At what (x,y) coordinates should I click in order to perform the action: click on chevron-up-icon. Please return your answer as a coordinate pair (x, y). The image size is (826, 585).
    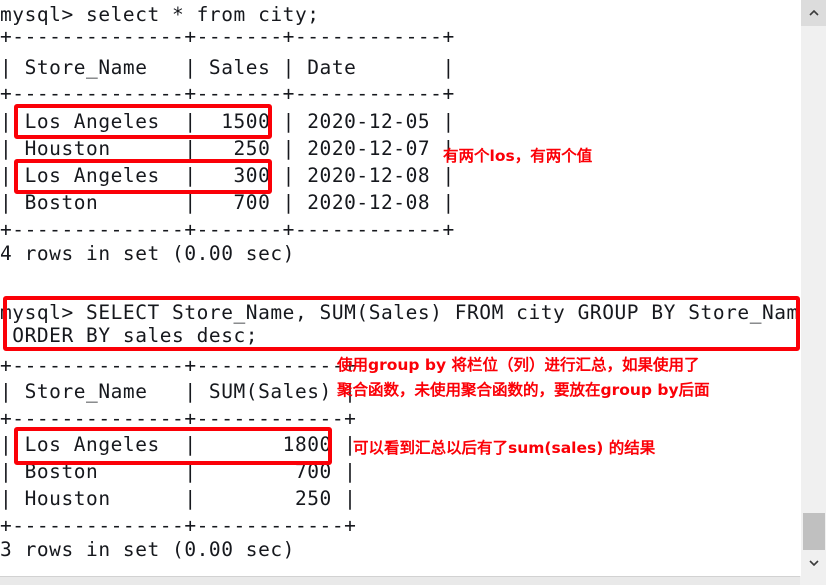
    Looking at the image, I should click on (814, 13).